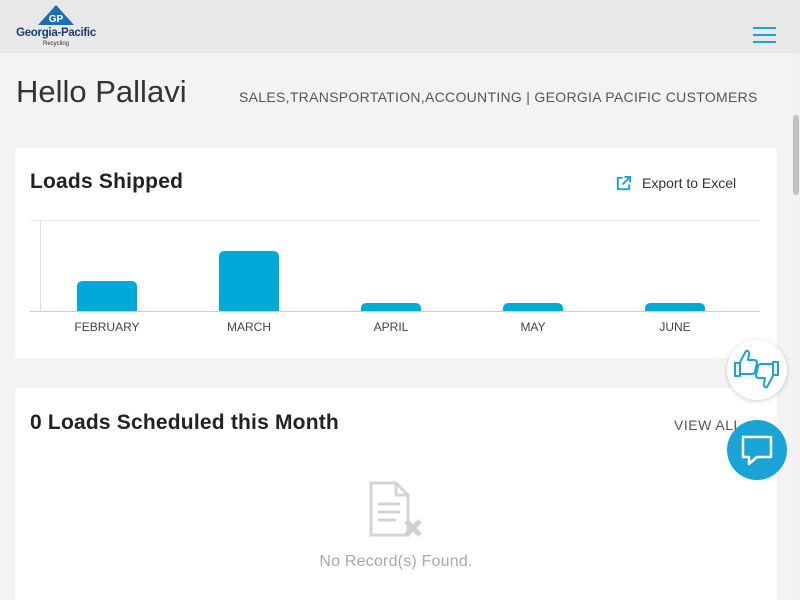 This screenshot has width=800, height=600. Describe the element at coordinates (675, 307) in the screenshot. I see `chart-bar-june` at that location.